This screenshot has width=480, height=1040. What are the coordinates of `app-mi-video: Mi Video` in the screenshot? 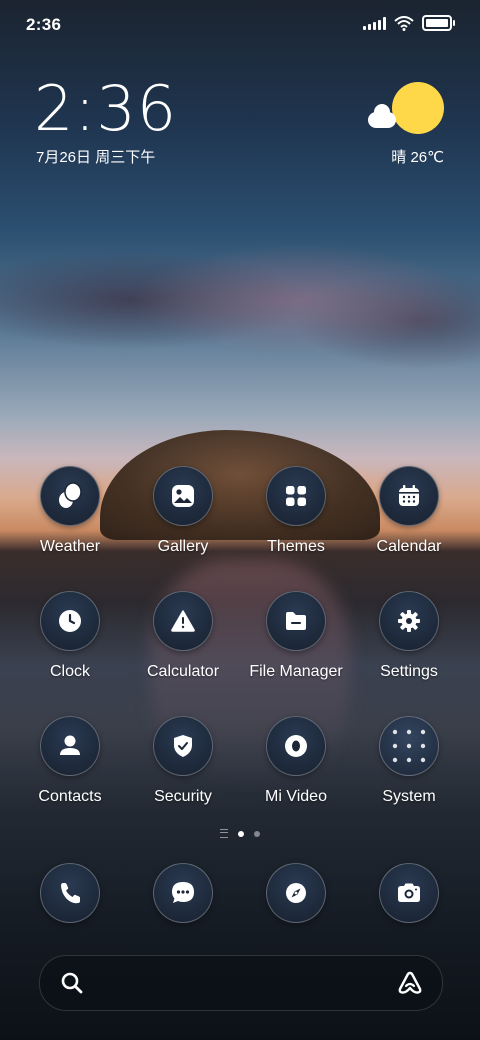 It's located at (296, 761).